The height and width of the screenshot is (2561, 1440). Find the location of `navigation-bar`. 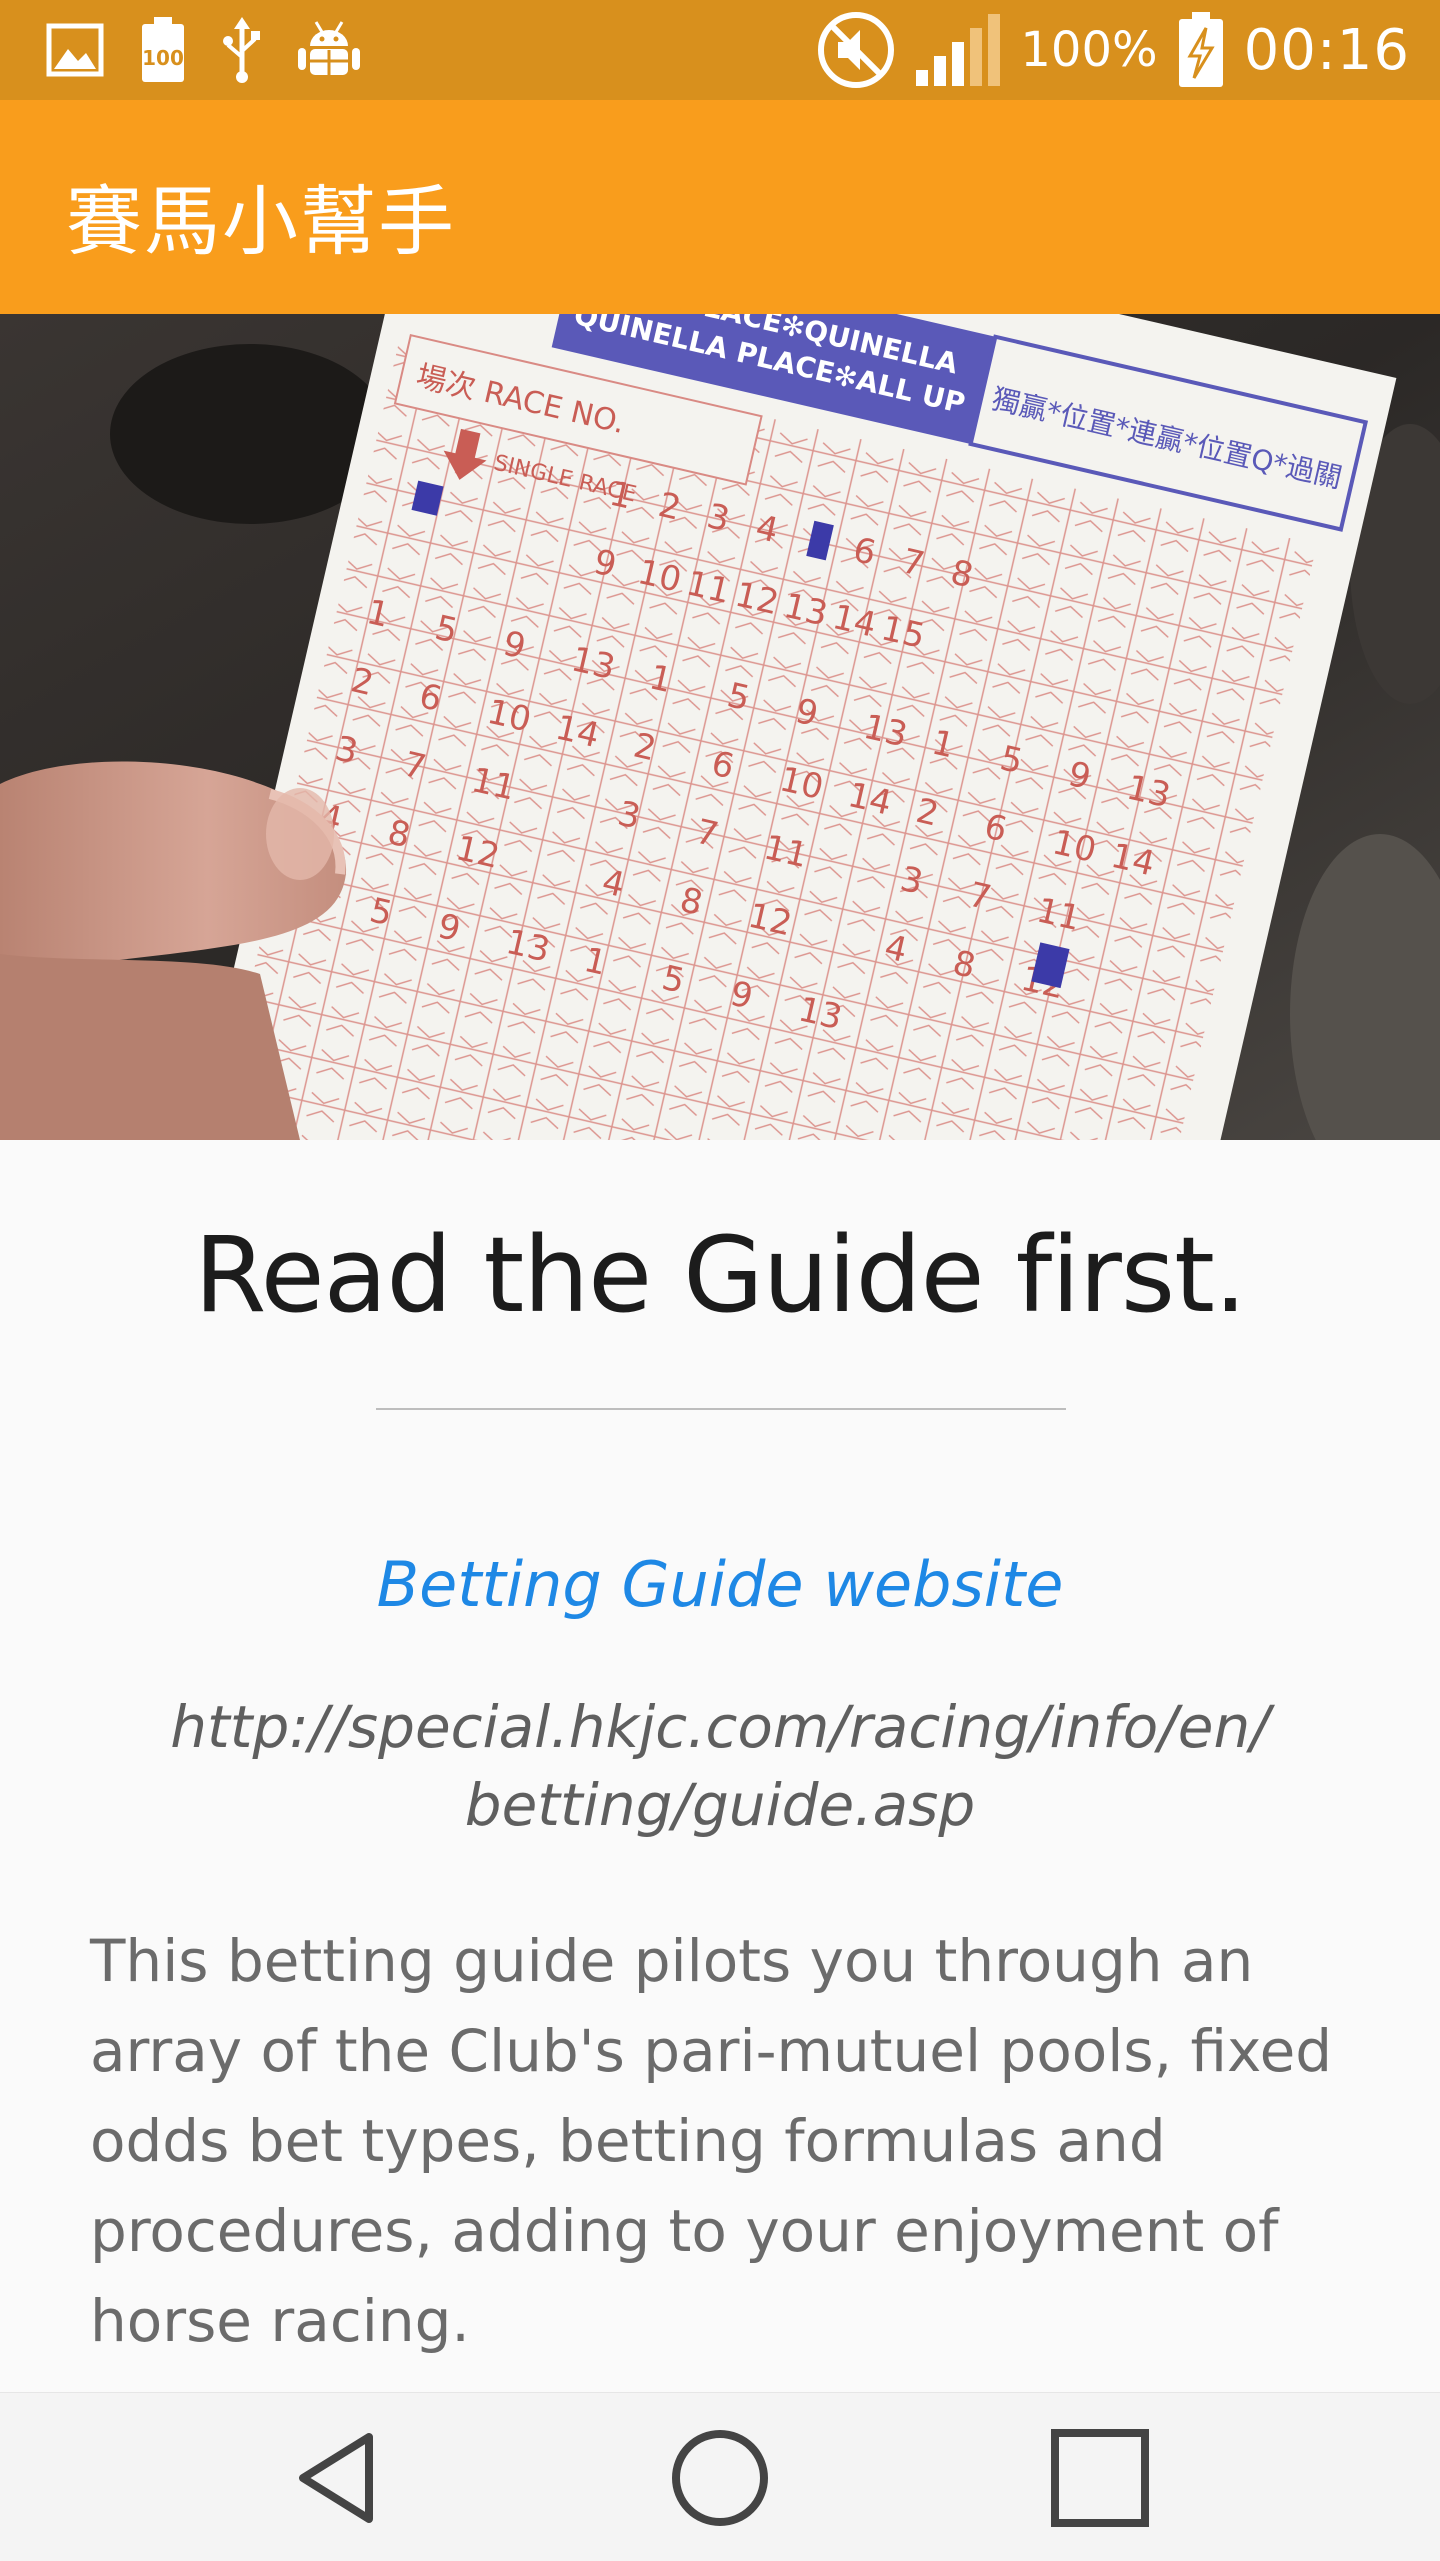

navigation-bar is located at coordinates (720, 2476).